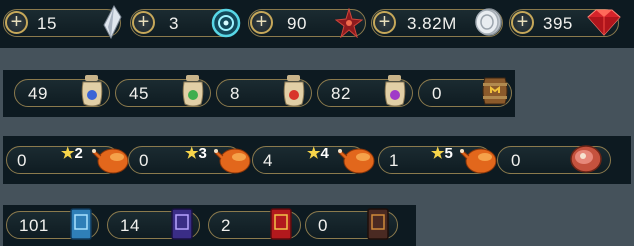  I want to click on barrel-icon, so click(495, 91).